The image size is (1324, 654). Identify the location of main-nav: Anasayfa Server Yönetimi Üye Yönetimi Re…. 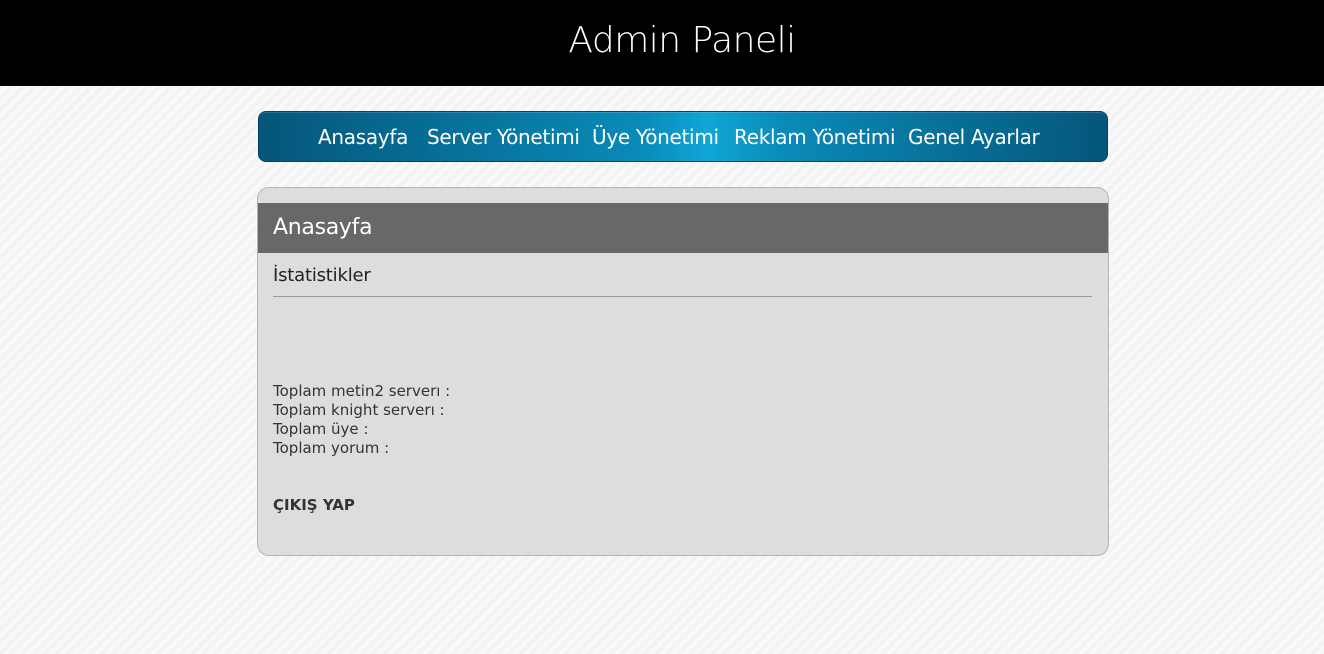
(683, 136).